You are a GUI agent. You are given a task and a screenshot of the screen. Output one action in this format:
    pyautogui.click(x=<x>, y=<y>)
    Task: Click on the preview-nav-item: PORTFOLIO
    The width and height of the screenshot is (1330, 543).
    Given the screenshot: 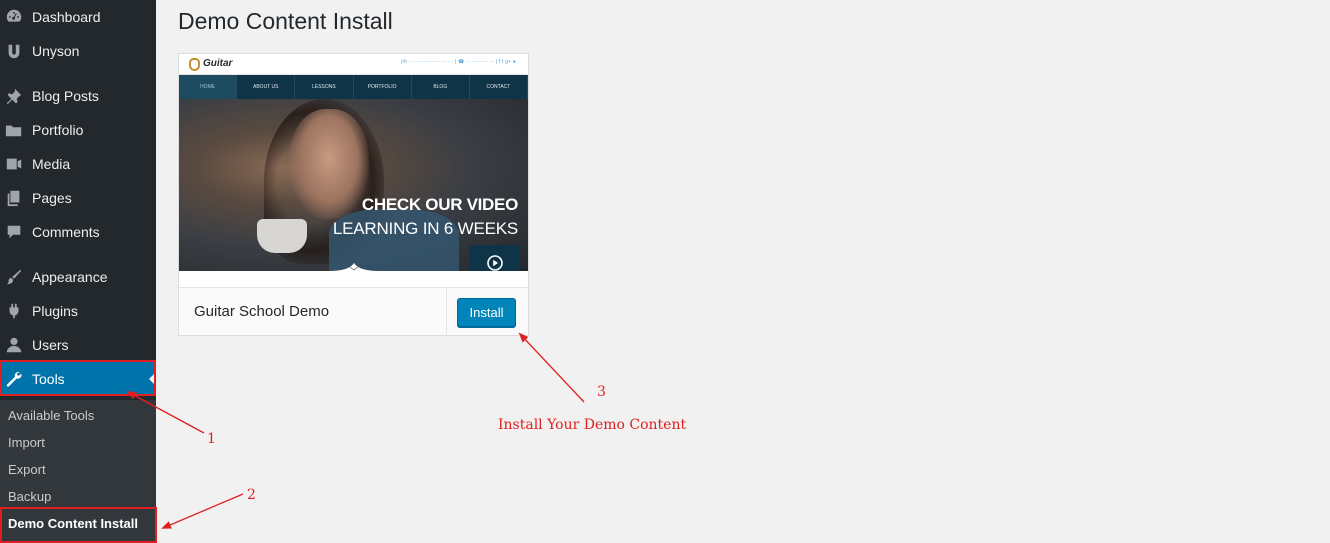 What is the action you would take?
    pyautogui.click(x=383, y=87)
    